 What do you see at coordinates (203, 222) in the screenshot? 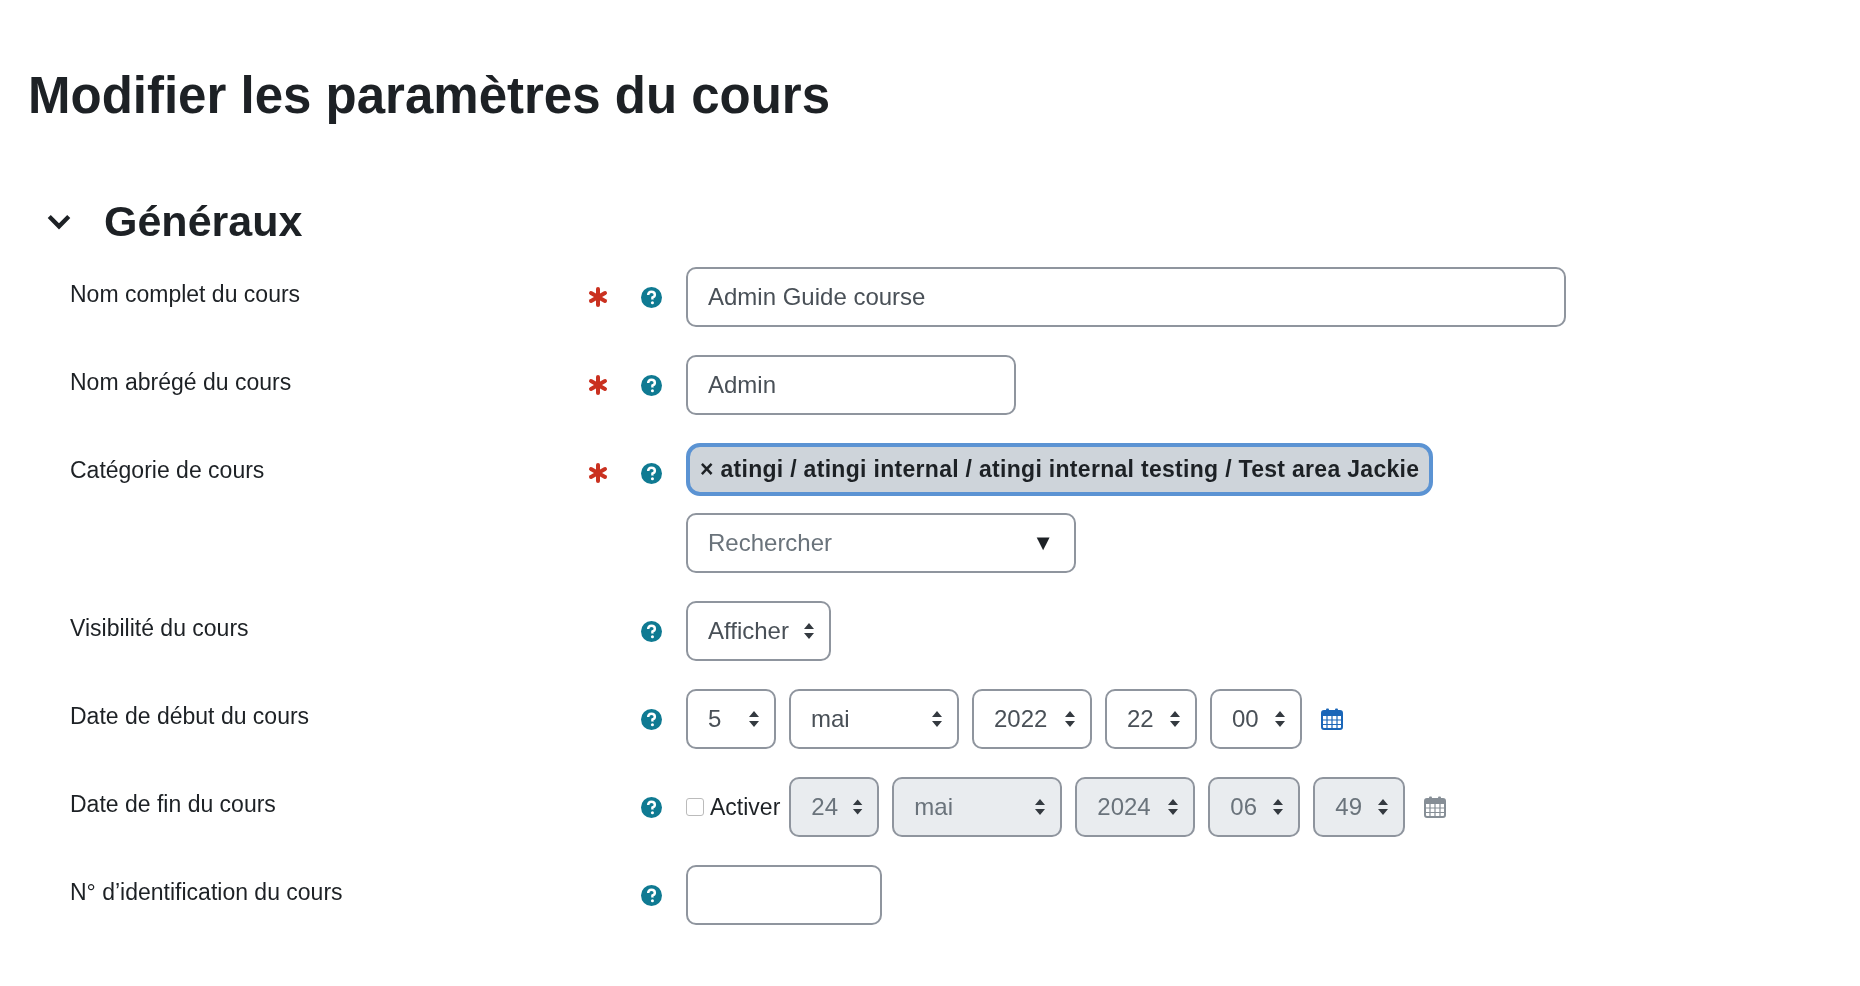
I see `section-title: Généraux` at bounding box center [203, 222].